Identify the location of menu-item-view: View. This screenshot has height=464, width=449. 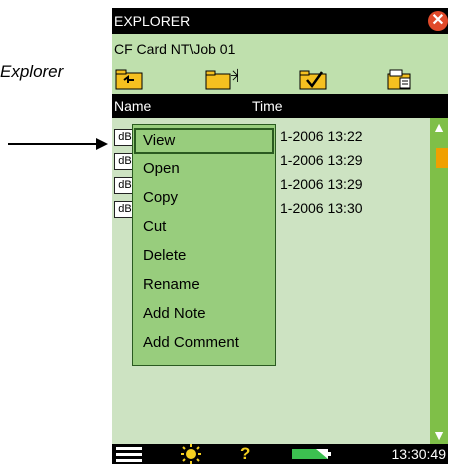
(204, 141).